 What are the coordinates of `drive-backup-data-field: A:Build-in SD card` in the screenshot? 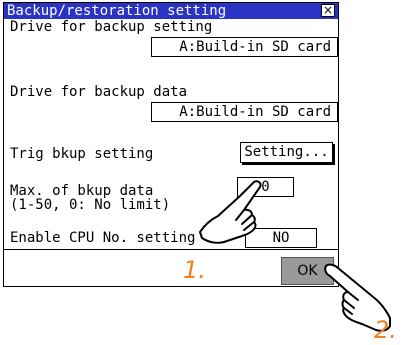 It's located at (244, 112).